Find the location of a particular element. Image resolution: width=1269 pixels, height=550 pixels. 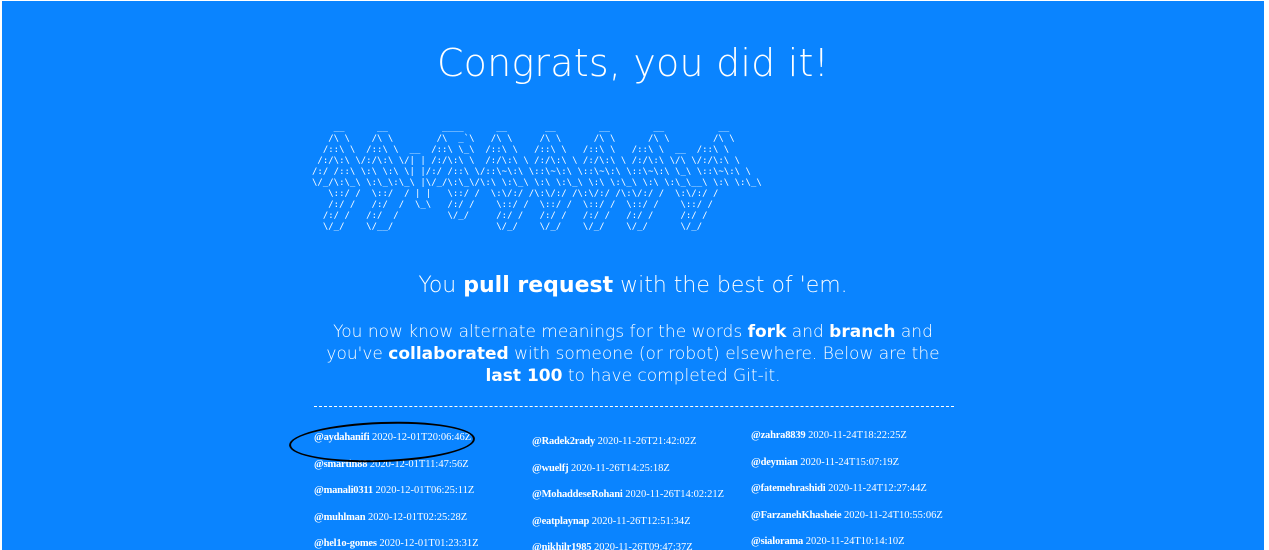

completion-time: 2020-12-01T02:25:28Z is located at coordinates (417, 517).